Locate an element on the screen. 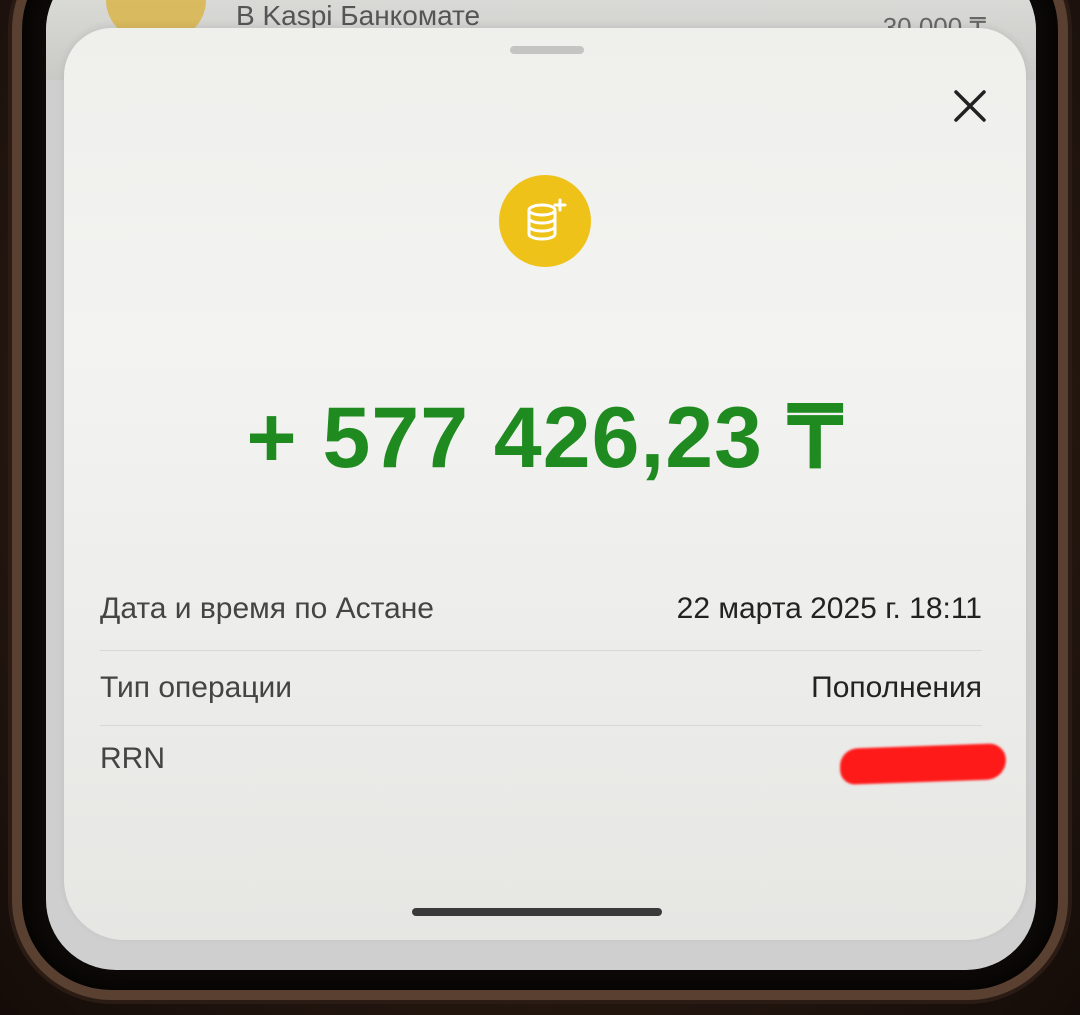 The height and width of the screenshot is (1015, 1080). coins-plus-icon is located at coordinates (545, 221).